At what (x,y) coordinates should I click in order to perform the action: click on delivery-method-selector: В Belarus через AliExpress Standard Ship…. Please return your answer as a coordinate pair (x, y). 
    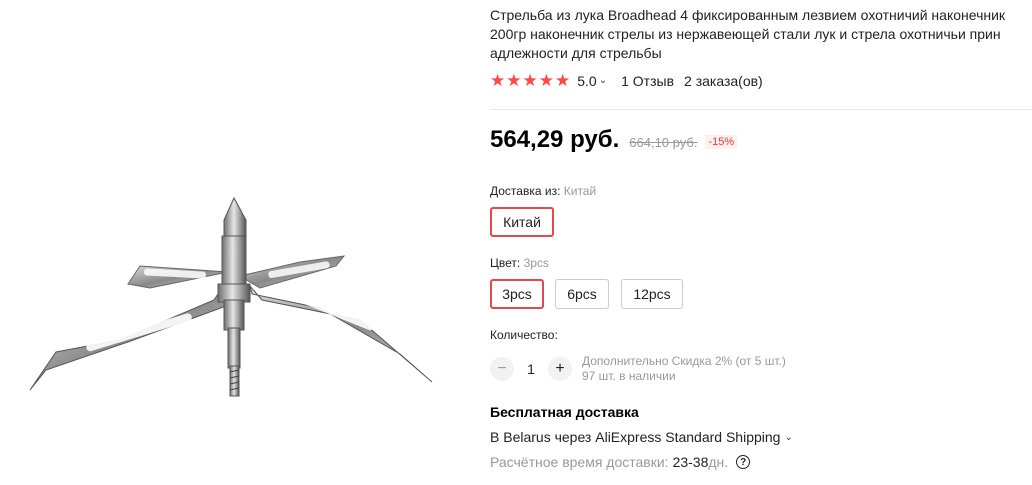
    Looking at the image, I should click on (641, 437).